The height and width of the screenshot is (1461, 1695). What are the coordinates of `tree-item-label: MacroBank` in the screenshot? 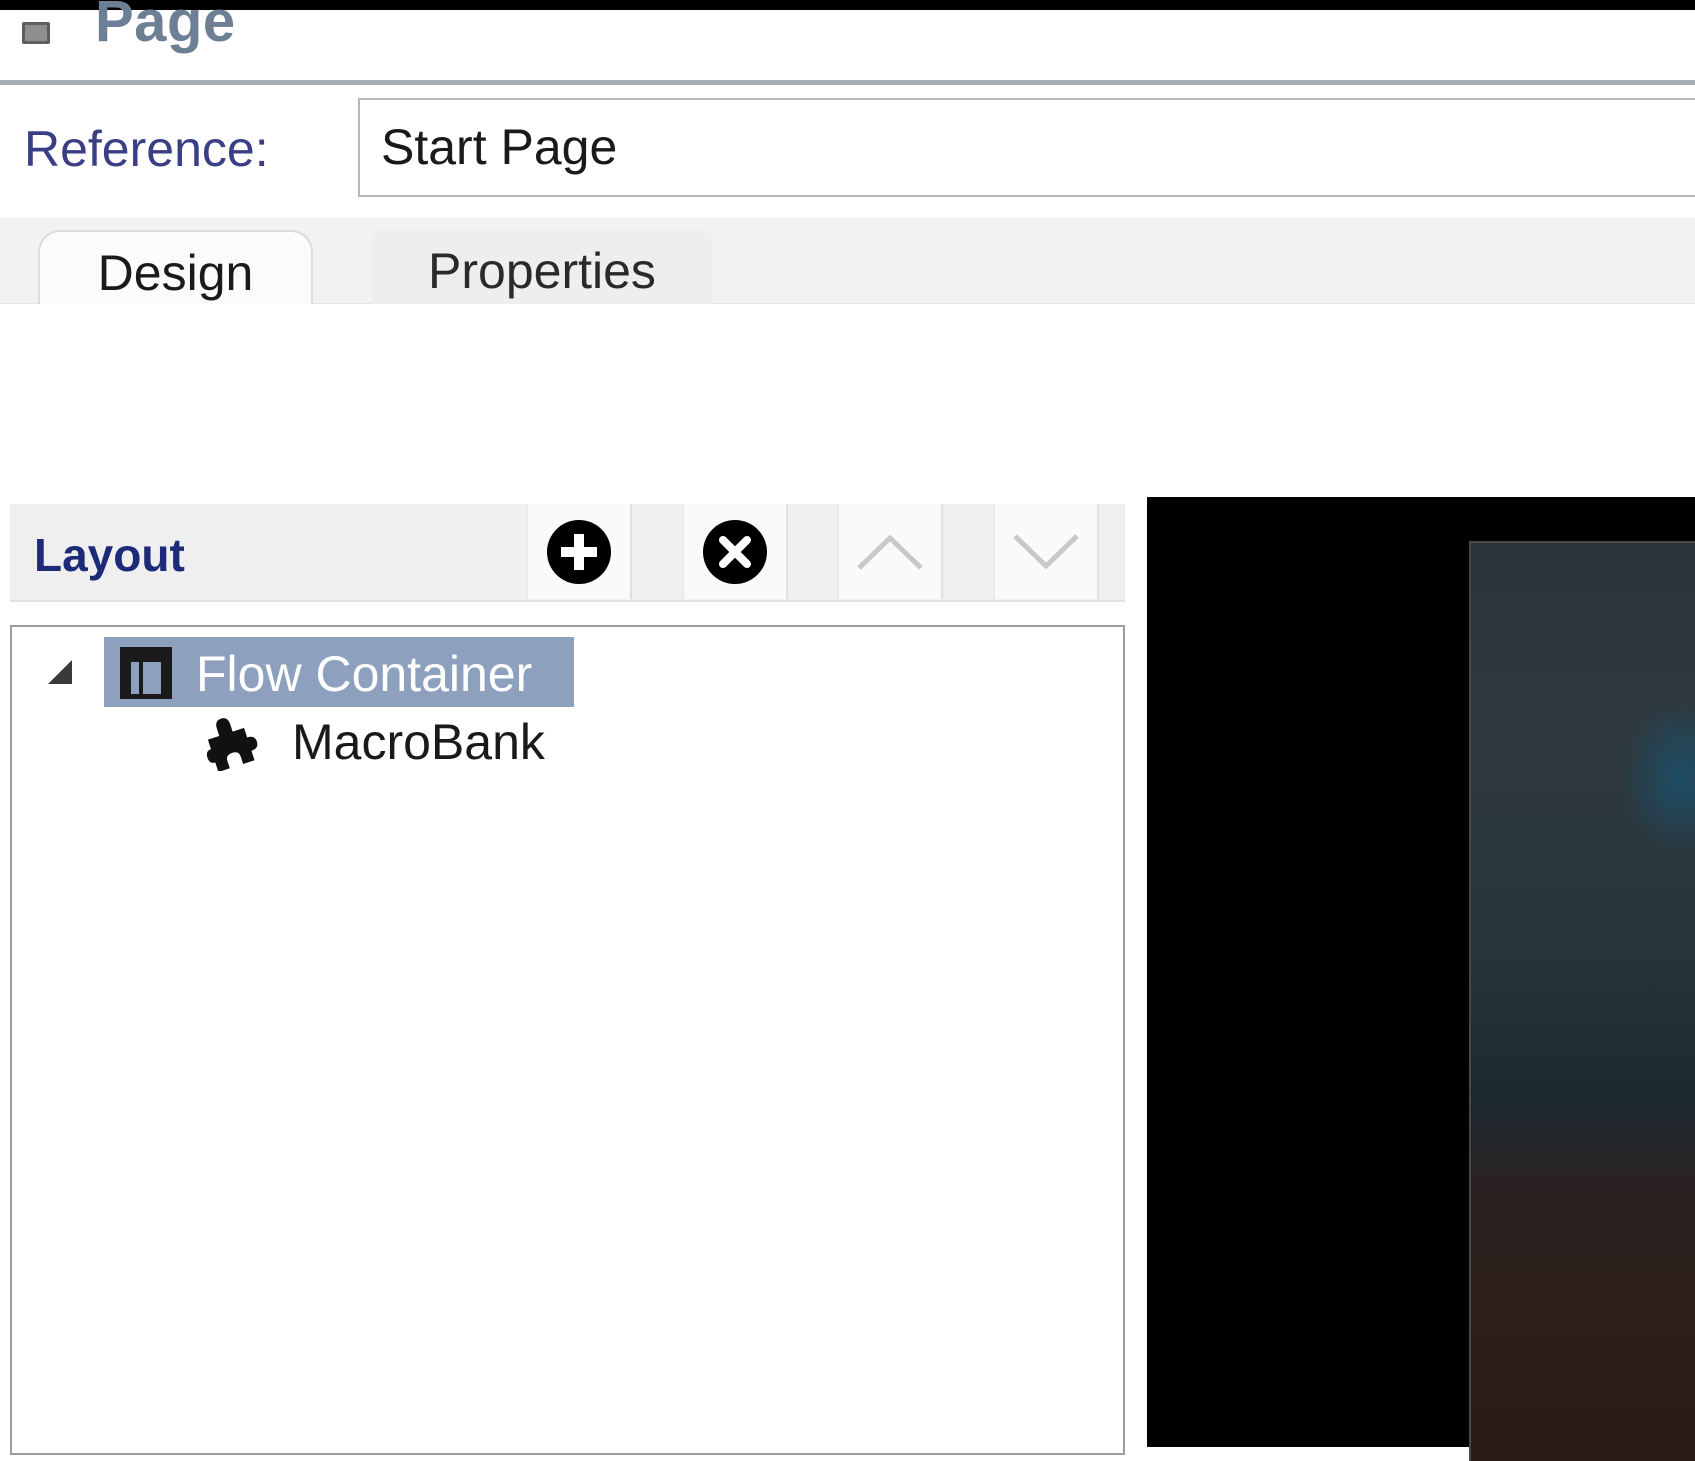 It's located at (418, 742).